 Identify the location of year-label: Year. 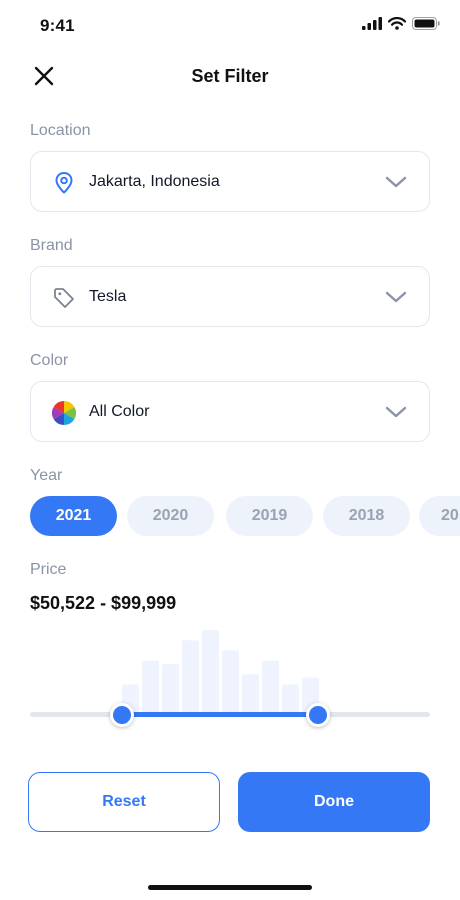
(46, 475).